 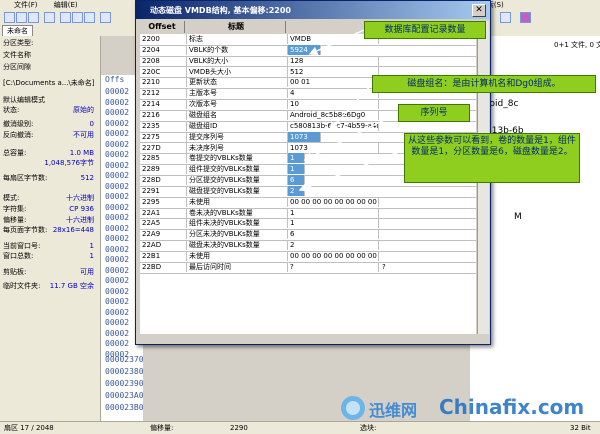 I want to click on callout-arrows, so click(x=351, y=110).